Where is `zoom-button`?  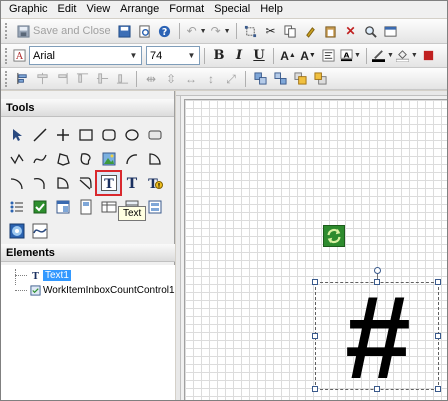 zoom-button is located at coordinates (371, 31).